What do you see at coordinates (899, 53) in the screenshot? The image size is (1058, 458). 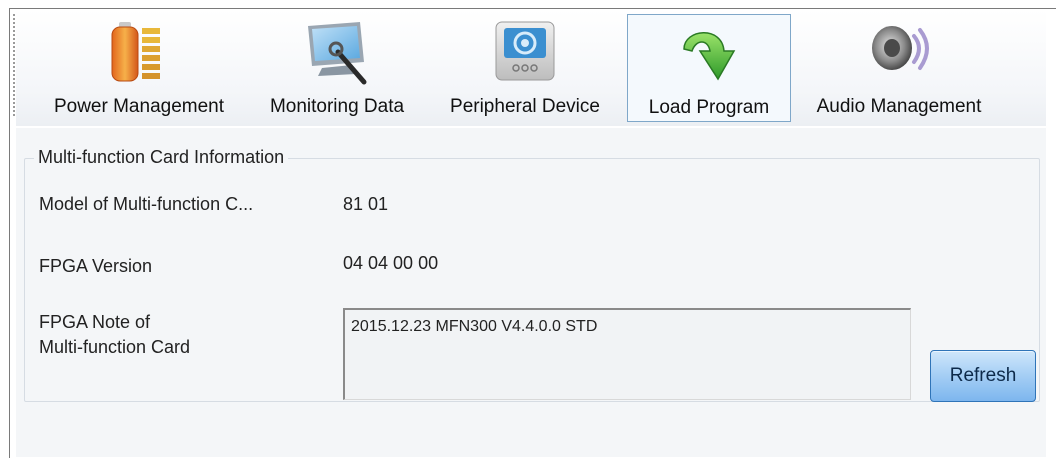 I see `speaker-icon` at bounding box center [899, 53].